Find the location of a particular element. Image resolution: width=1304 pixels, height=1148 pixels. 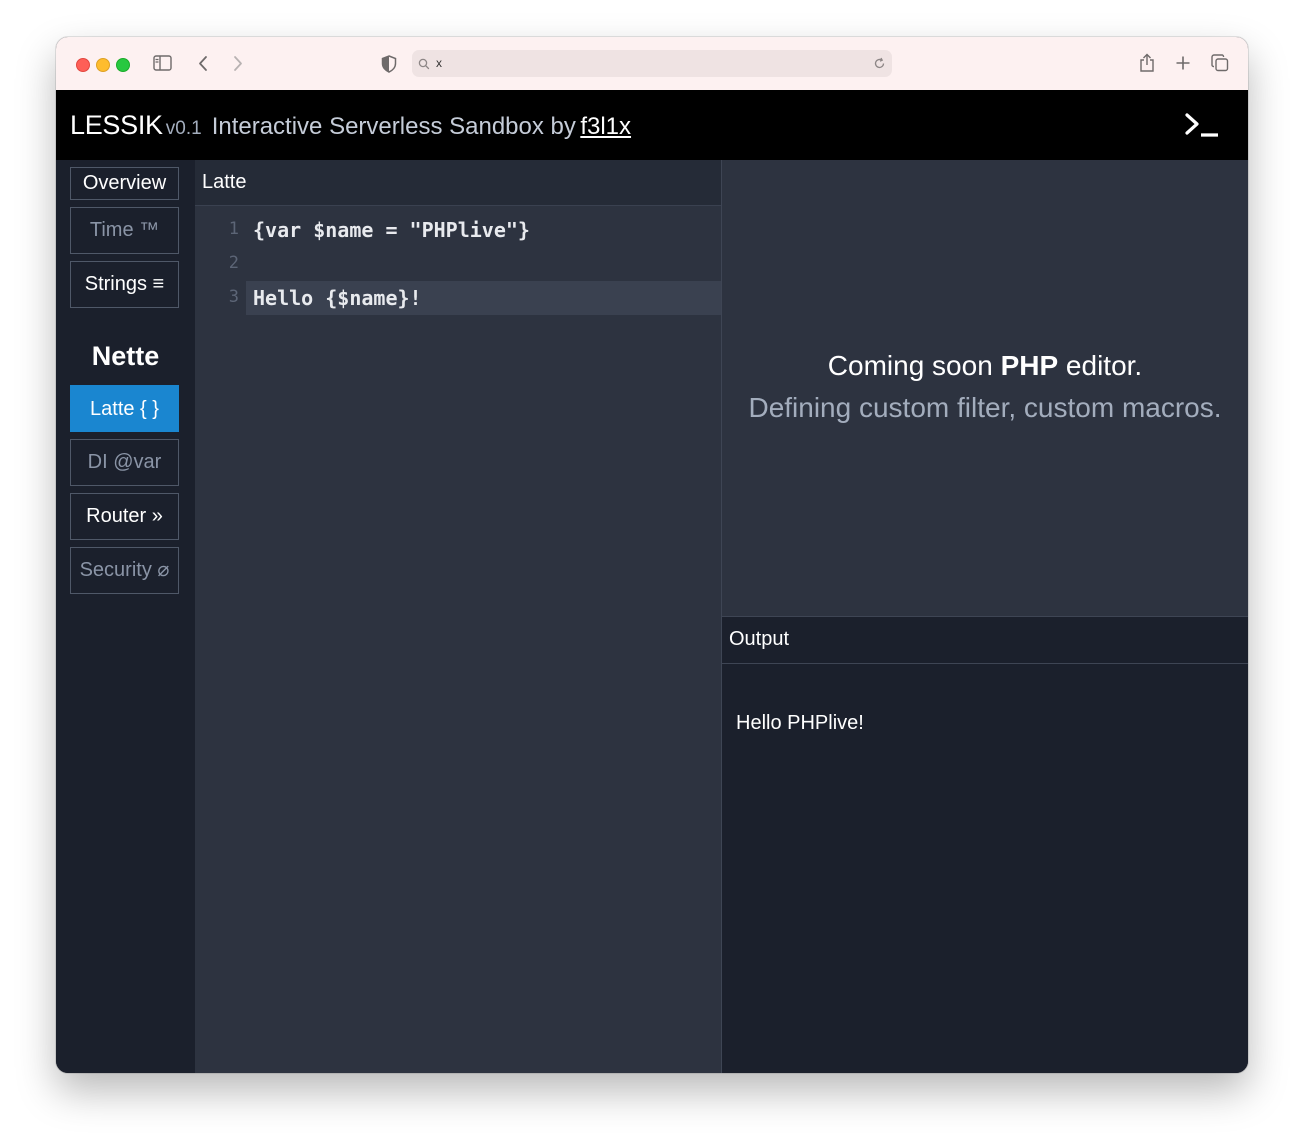

editor-title: Latte is located at coordinates (224, 182).